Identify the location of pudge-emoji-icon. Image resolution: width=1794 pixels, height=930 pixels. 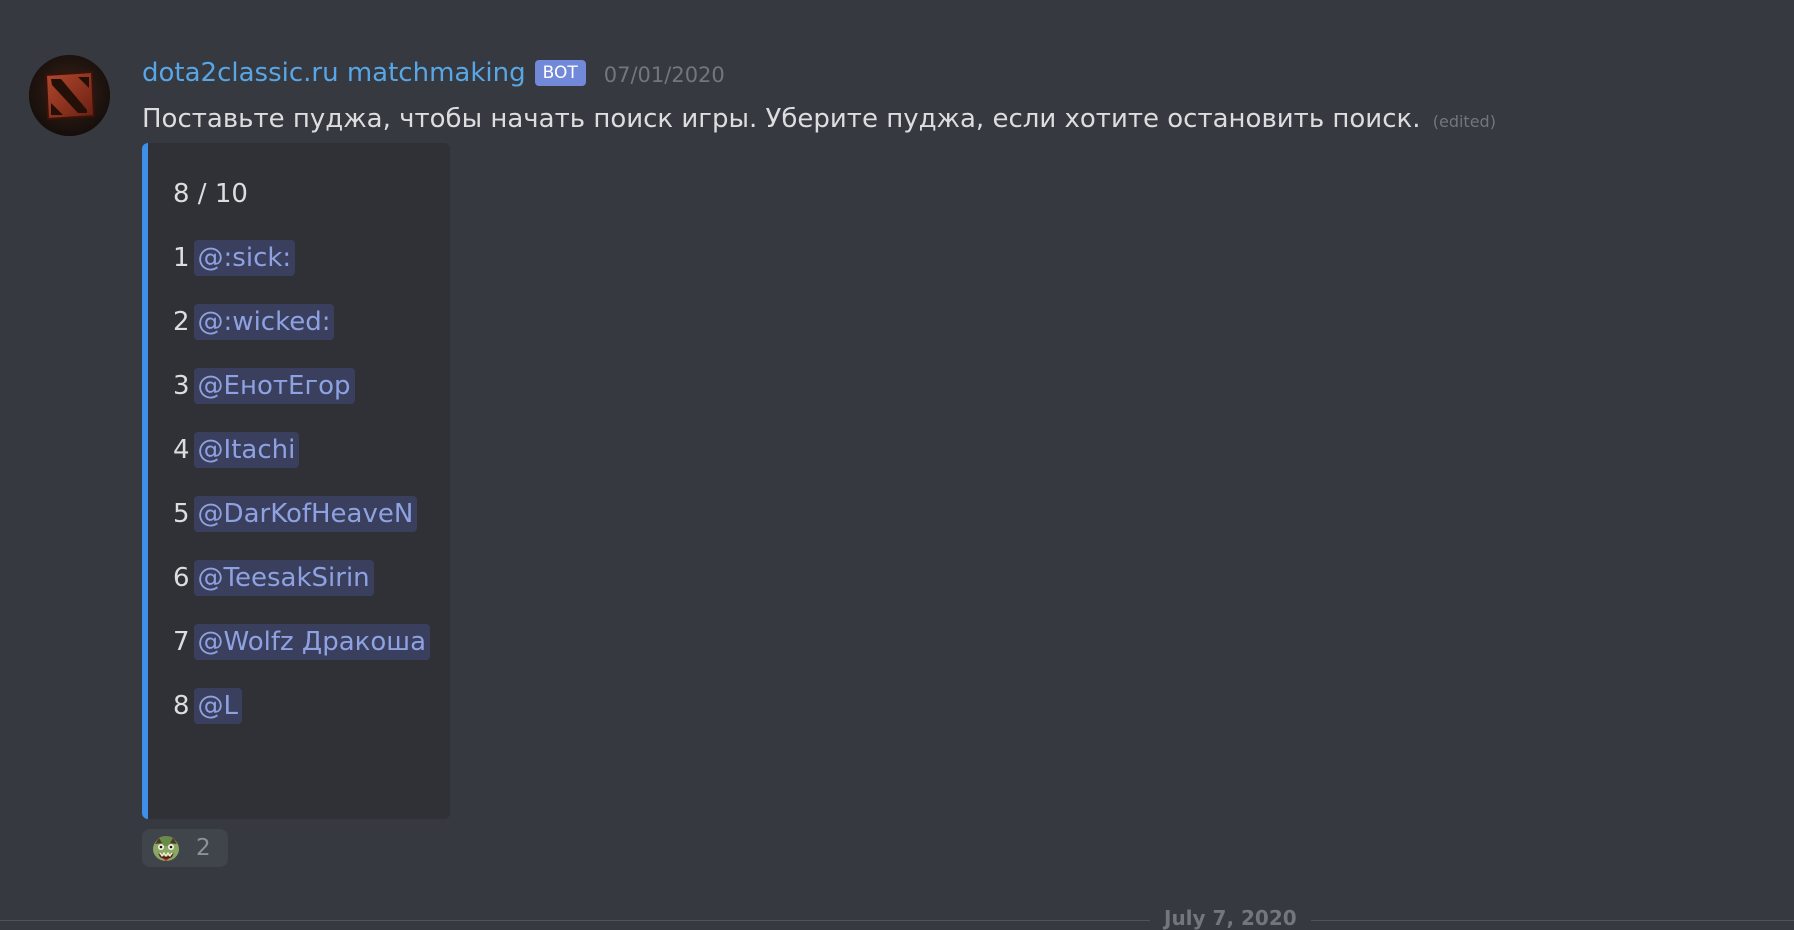
(166, 848).